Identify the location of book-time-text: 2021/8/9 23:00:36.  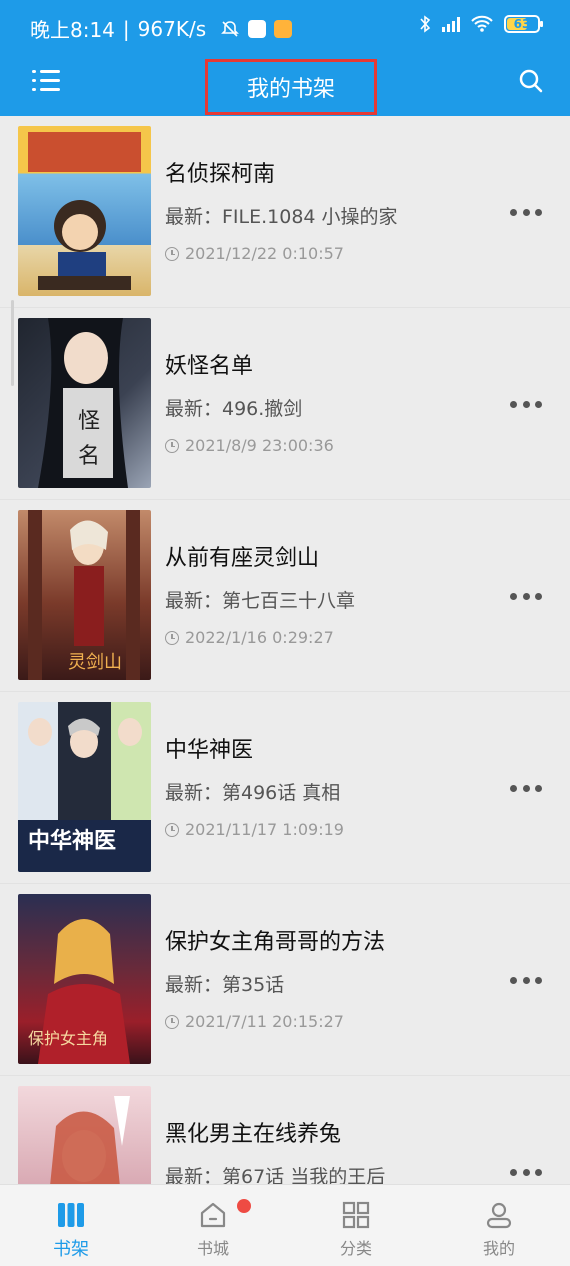
(259, 445).